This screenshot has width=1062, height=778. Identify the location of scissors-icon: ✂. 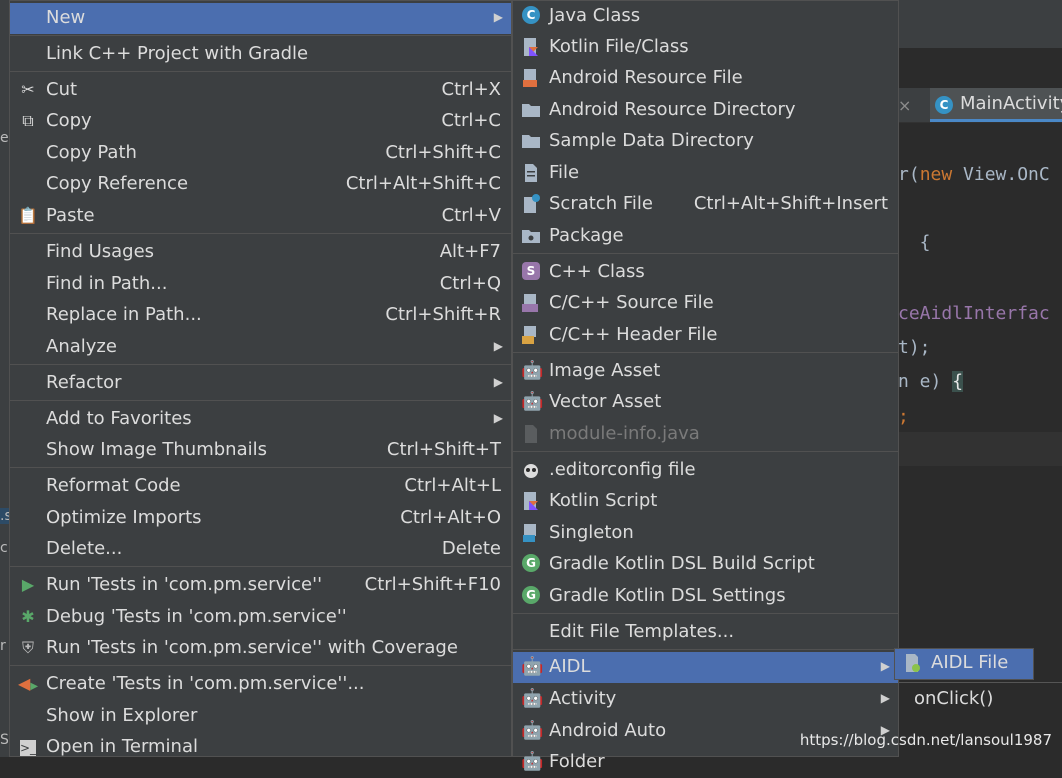
(28, 89).